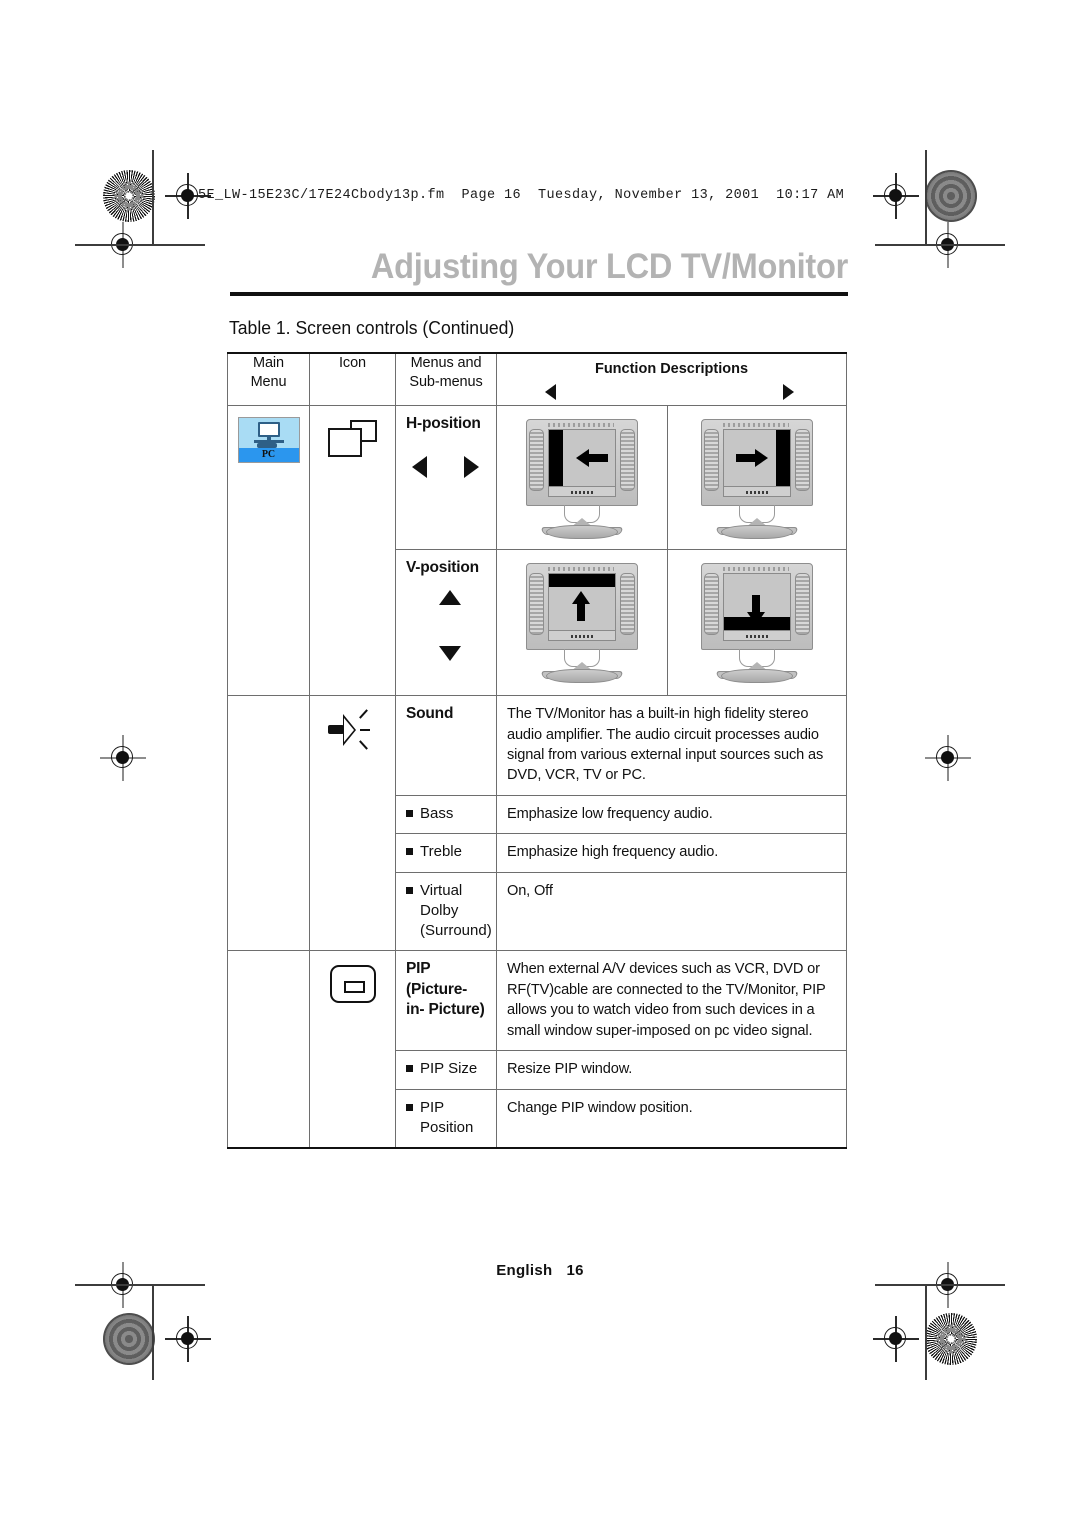  Describe the element at coordinates (926, 198) in the screenshot. I see `trim-line-right-vertical` at that location.